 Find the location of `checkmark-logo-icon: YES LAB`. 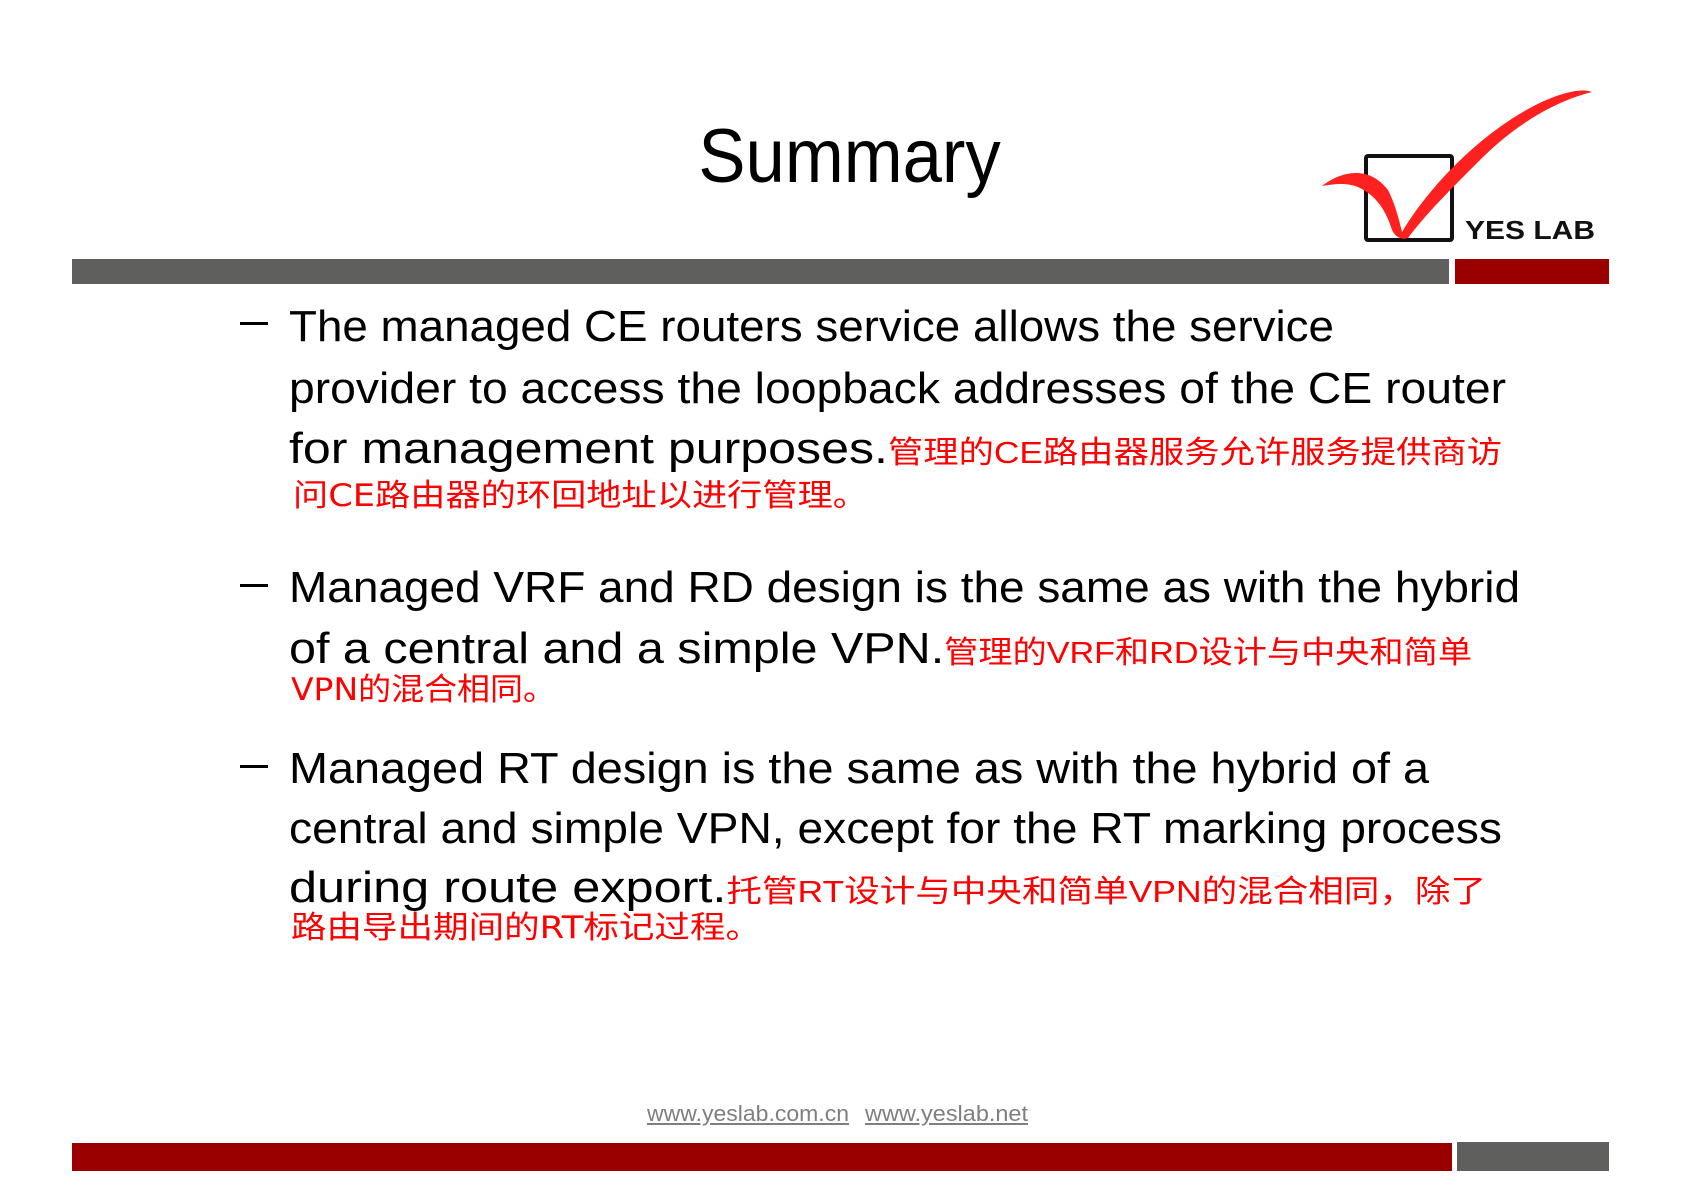

checkmark-logo-icon: YES LAB is located at coordinates (1458, 167).